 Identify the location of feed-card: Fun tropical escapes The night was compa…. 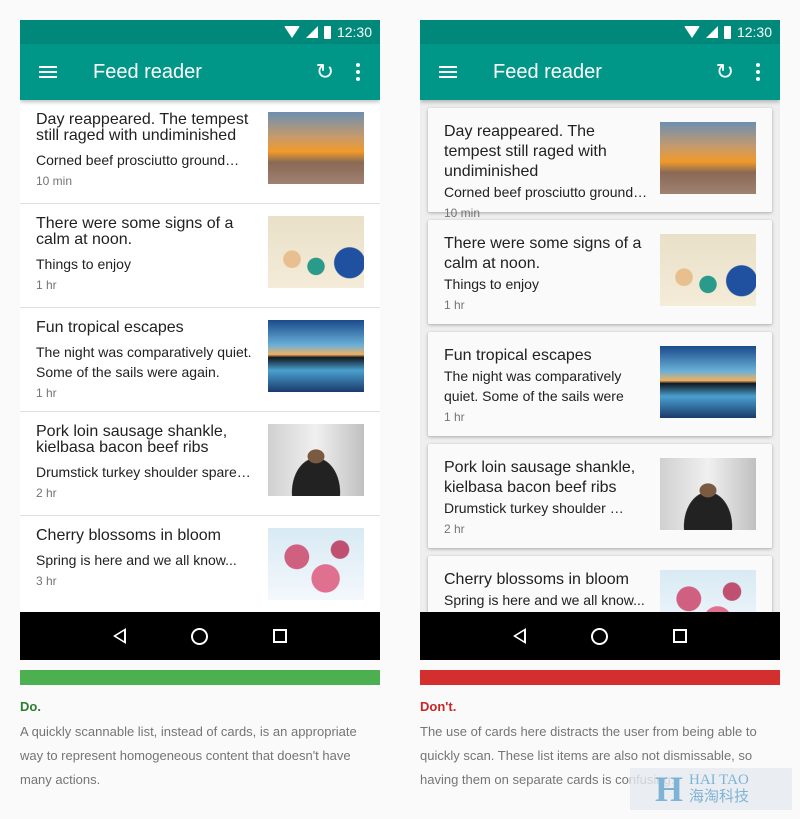
(600, 384).